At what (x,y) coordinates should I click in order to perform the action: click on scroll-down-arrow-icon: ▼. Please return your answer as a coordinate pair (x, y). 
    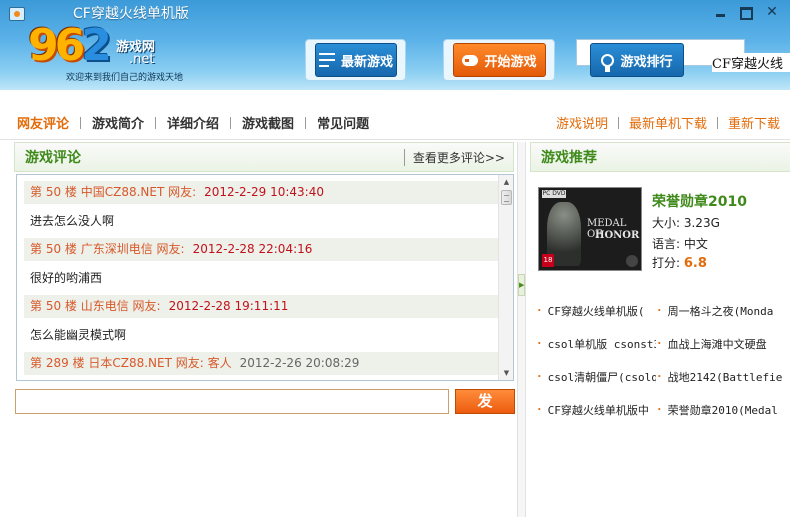
    Looking at the image, I should click on (506, 373).